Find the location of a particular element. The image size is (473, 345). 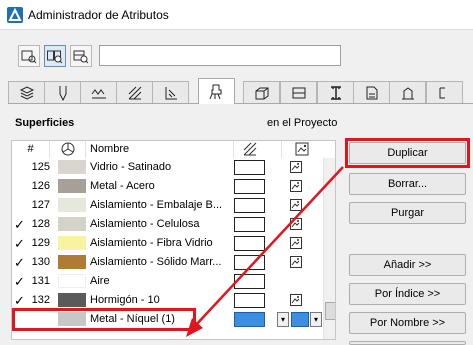

surface-icon is located at coordinates (215, 92).